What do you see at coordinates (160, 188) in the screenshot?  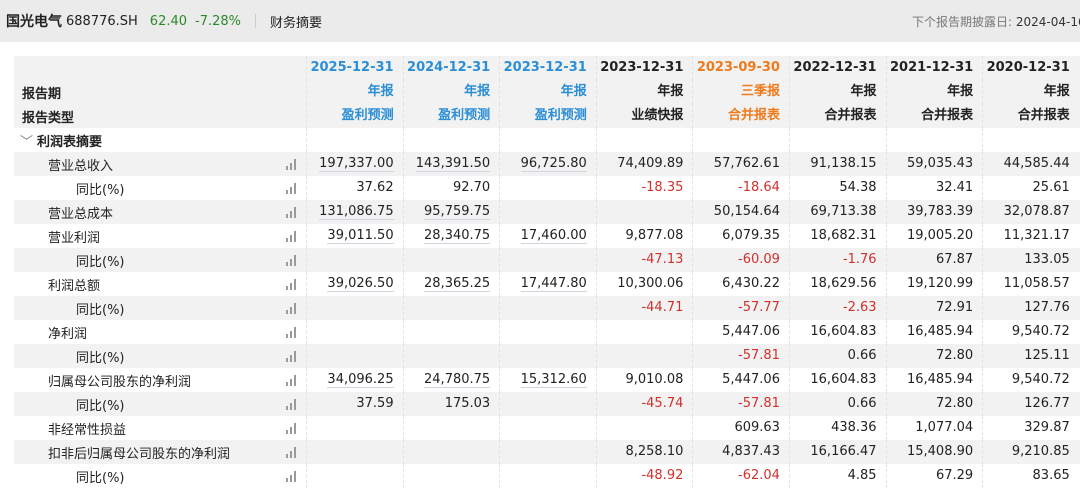 I see `row-label-cell: 同比(%)` at bounding box center [160, 188].